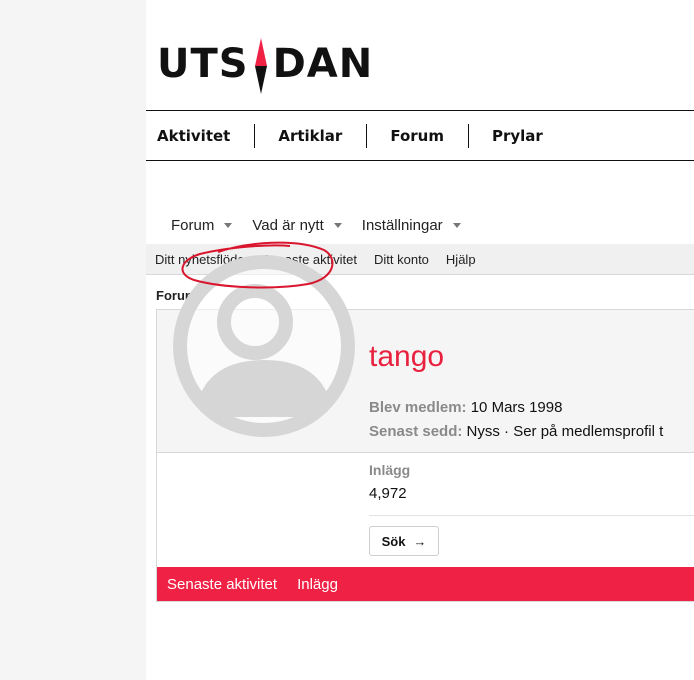  I want to click on last-seen-label: Senast sedd:, so click(416, 431).